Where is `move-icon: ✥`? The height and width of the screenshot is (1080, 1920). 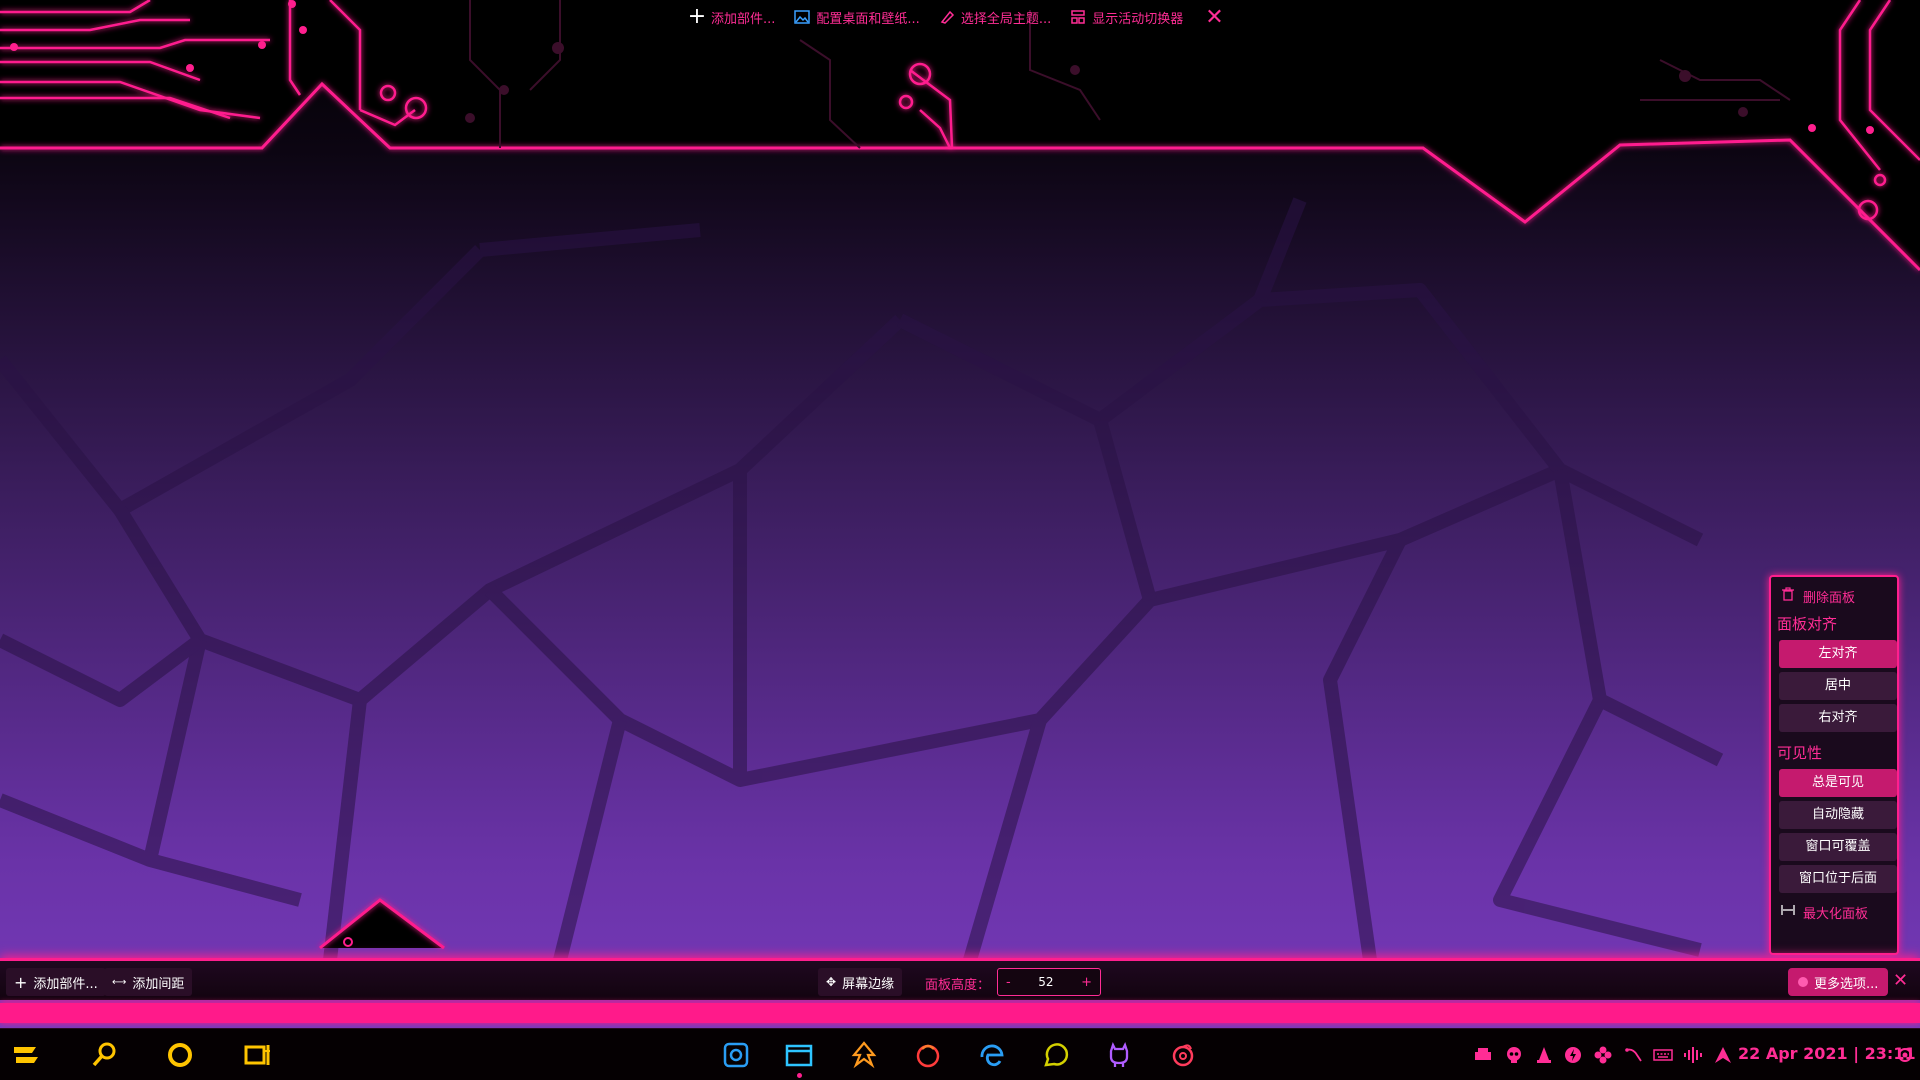 move-icon: ✥ is located at coordinates (831, 982).